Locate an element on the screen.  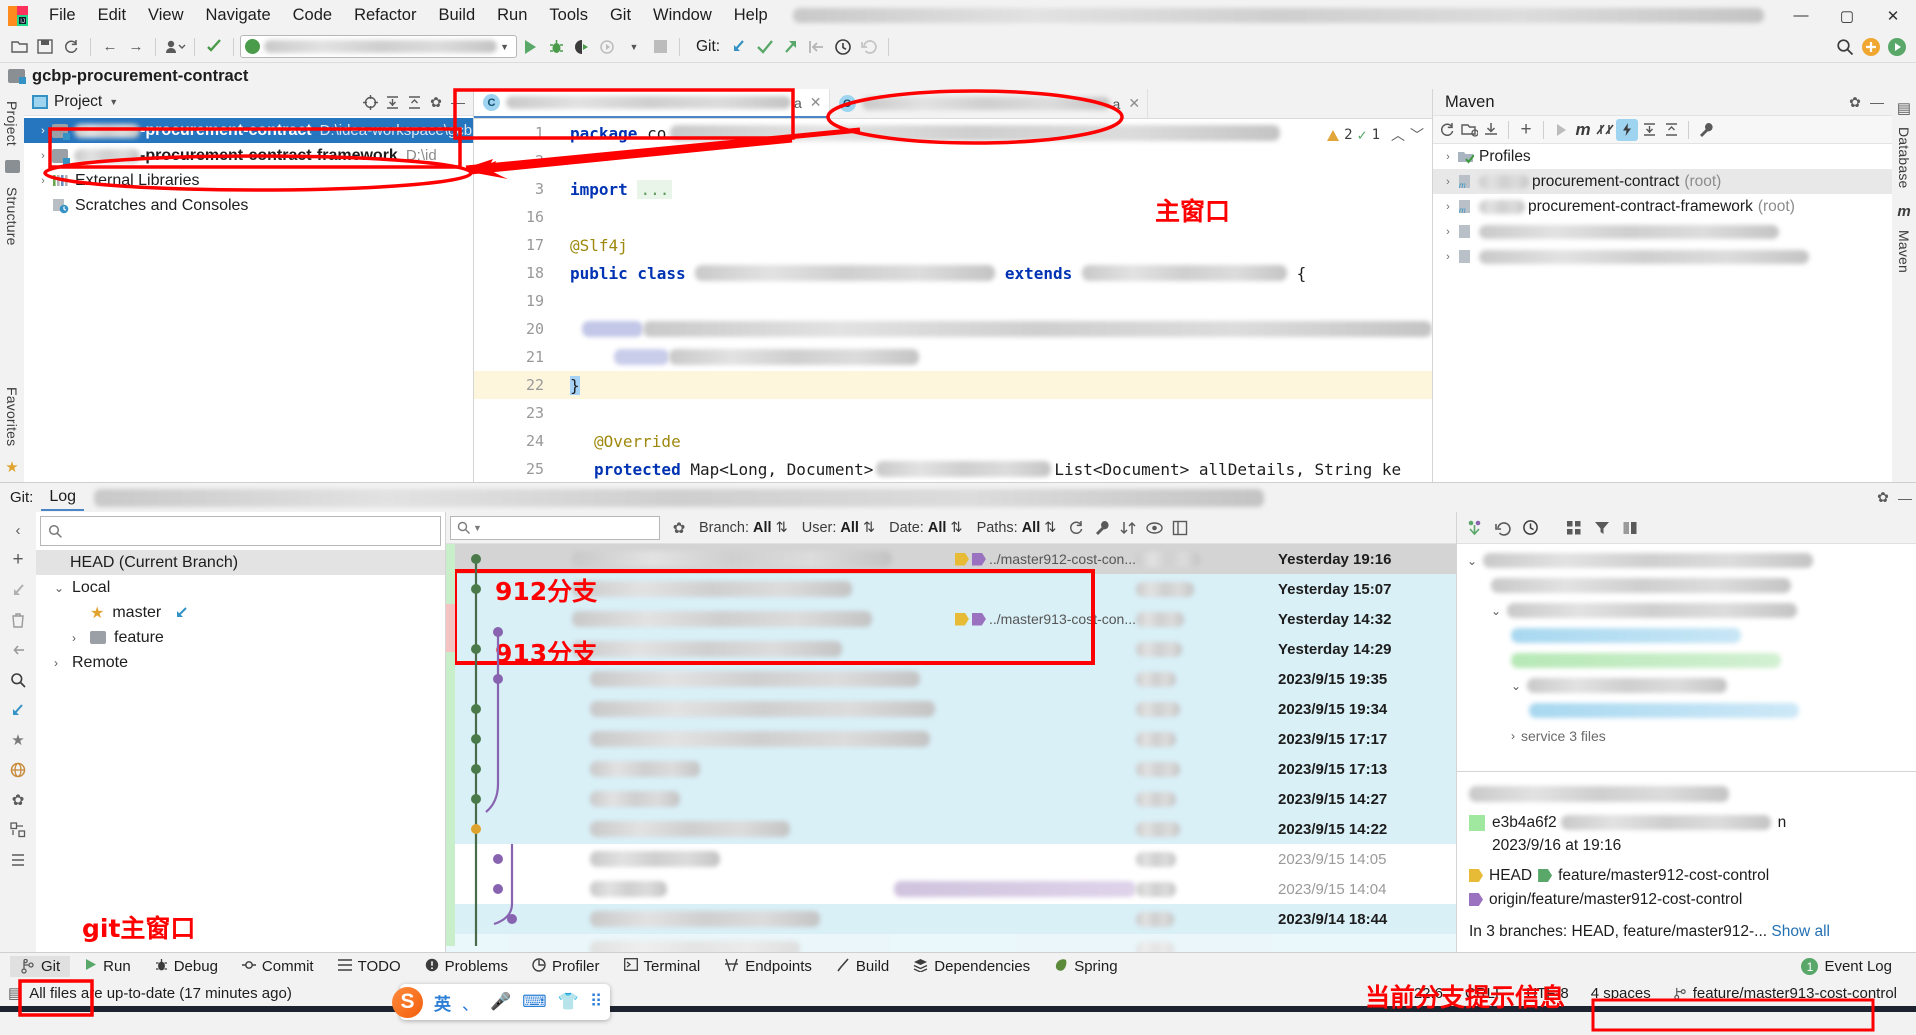
ime-toolbar: S 英 、 🎤 ⌨ 👕 ⠿ is located at coordinates (501, 1002).